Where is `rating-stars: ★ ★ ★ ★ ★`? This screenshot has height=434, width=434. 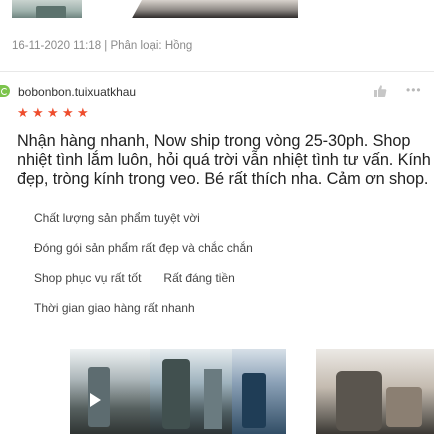 rating-stars: ★ ★ ★ ★ ★ is located at coordinates (53, 112).